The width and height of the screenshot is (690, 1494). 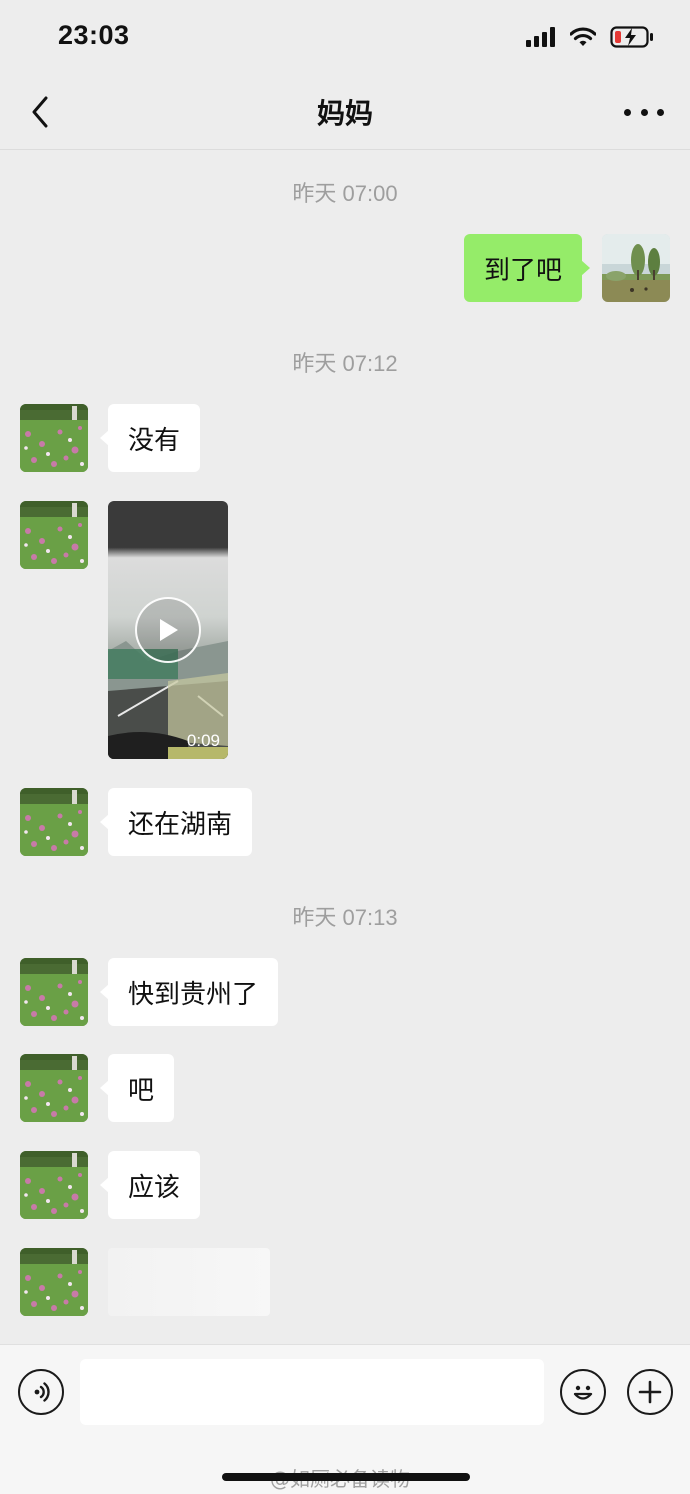 I want to click on input-bar: @如厕必备读物, so click(x=345, y=1419).